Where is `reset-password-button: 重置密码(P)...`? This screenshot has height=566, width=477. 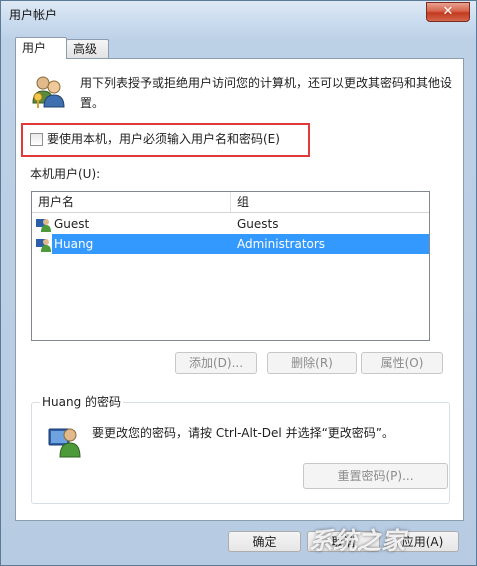
reset-password-button: 重置密码(P)... is located at coordinates (375, 476).